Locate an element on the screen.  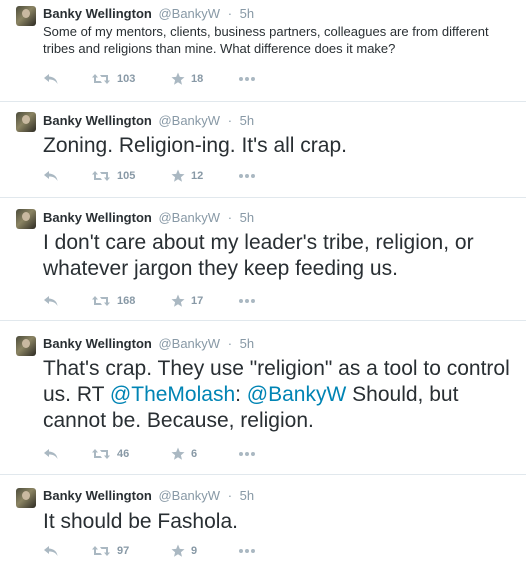
retweet-count: 46 is located at coordinates (123, 454).